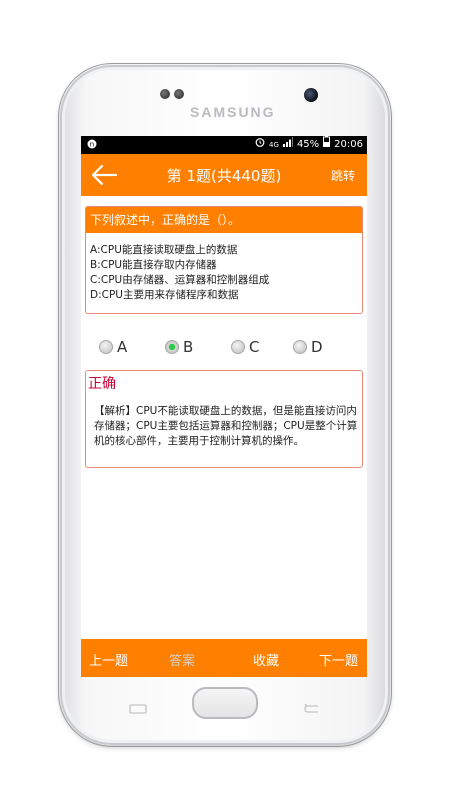 Image resolution: width=450 pixels, height=800 pixels. What do you see at coordinates (153, 265) in the screenshot?
I see `option-text-b: B:CPU能直接存取内存储器` at bounding box center [153, 265].